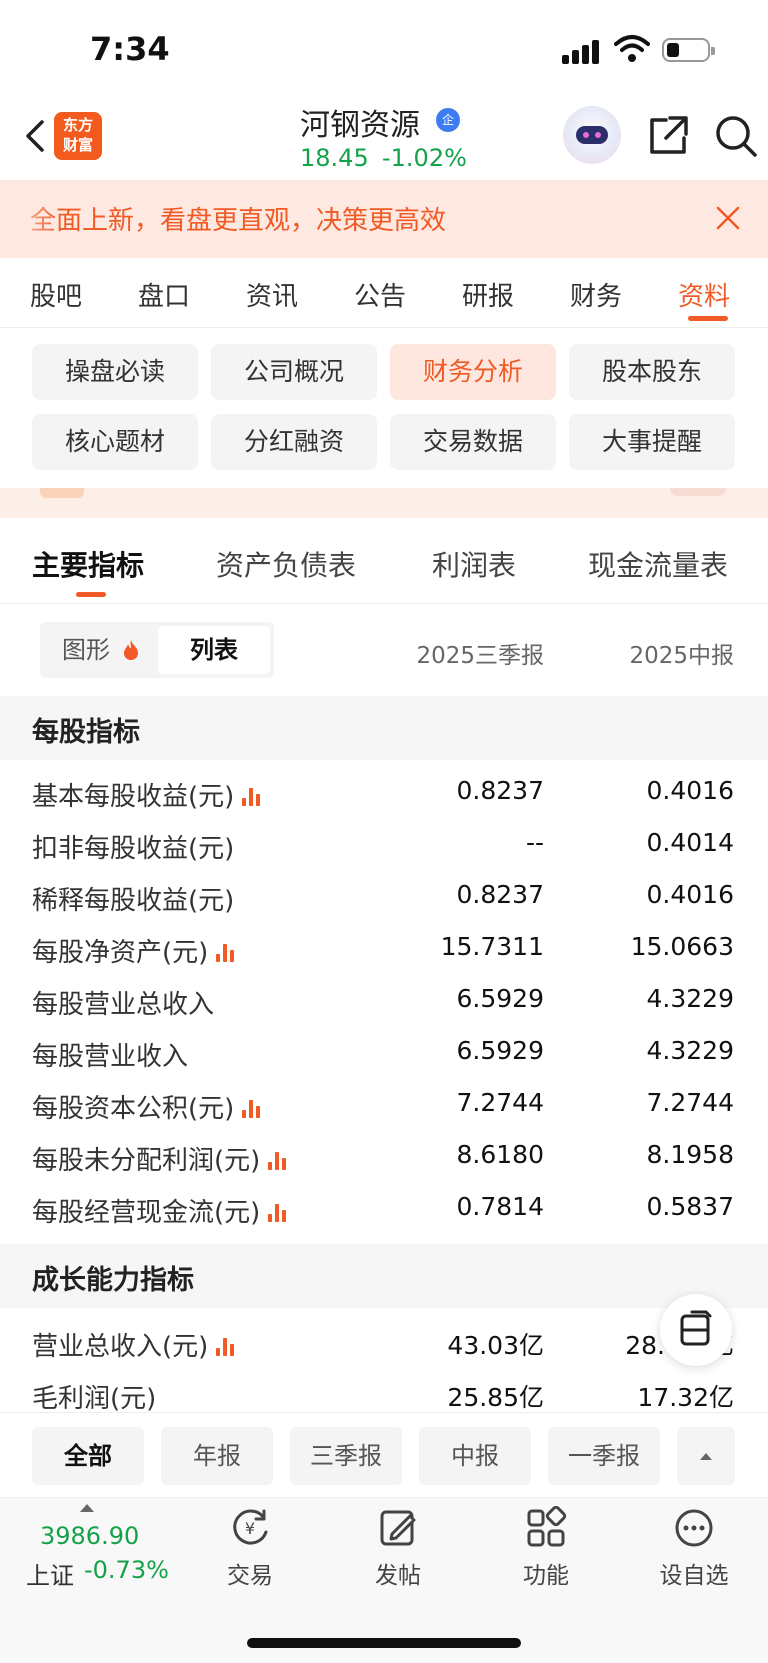 Image resolution: width=768 pixels, height=1663 pixels. What do you see at coordinates (652, 372) in the screenshot?
I see `sub-button-shareholders: 股本股东` at bounding box center [652, 372].